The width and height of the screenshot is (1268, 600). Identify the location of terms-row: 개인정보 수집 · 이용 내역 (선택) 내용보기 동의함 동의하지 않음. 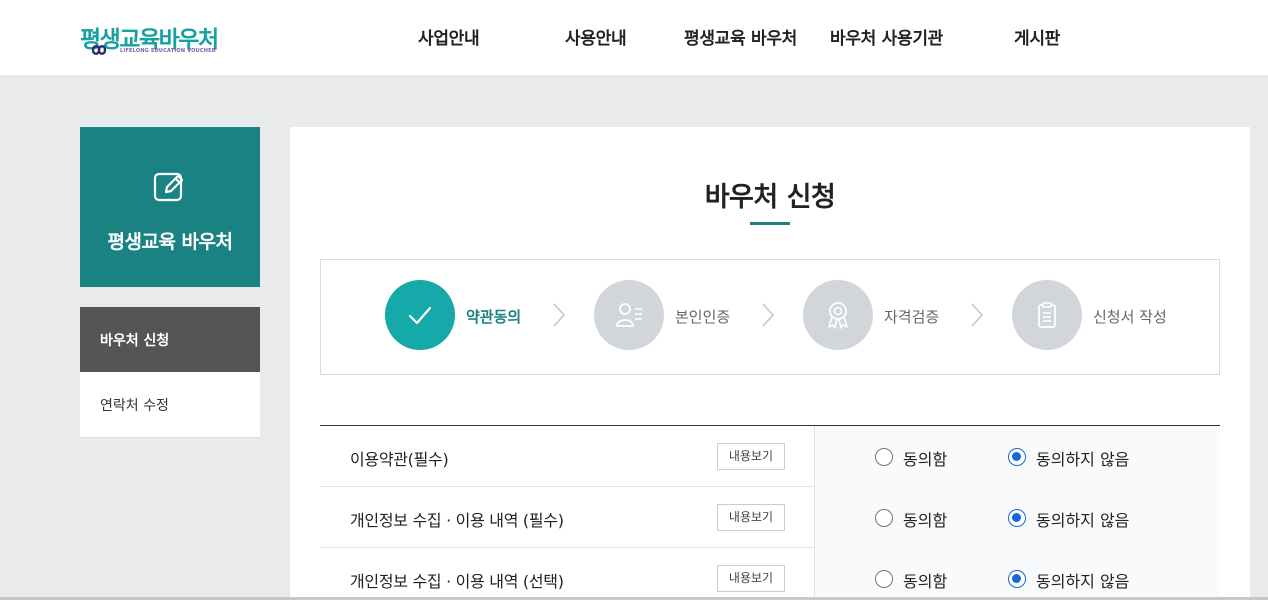
(770, 574).